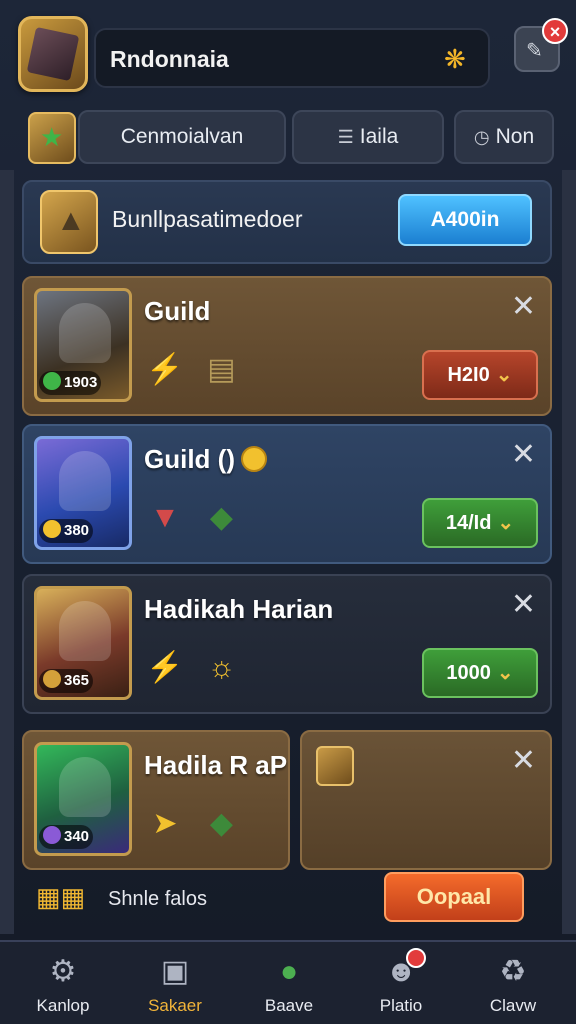 The image size is (576, 1024). Describe the element at coordinates (289, 971) in the screenshot. I see `sword-orb-icon: ●` at that location.